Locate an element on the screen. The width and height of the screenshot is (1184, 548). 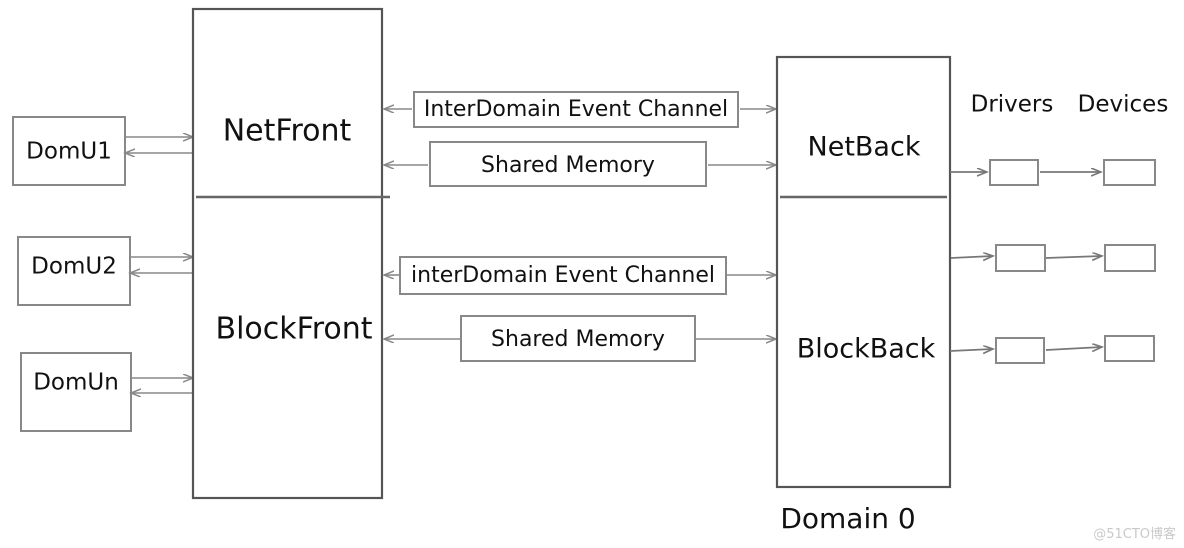
channel-label: interDomain Event Channel is located at coordinates (563, 275).